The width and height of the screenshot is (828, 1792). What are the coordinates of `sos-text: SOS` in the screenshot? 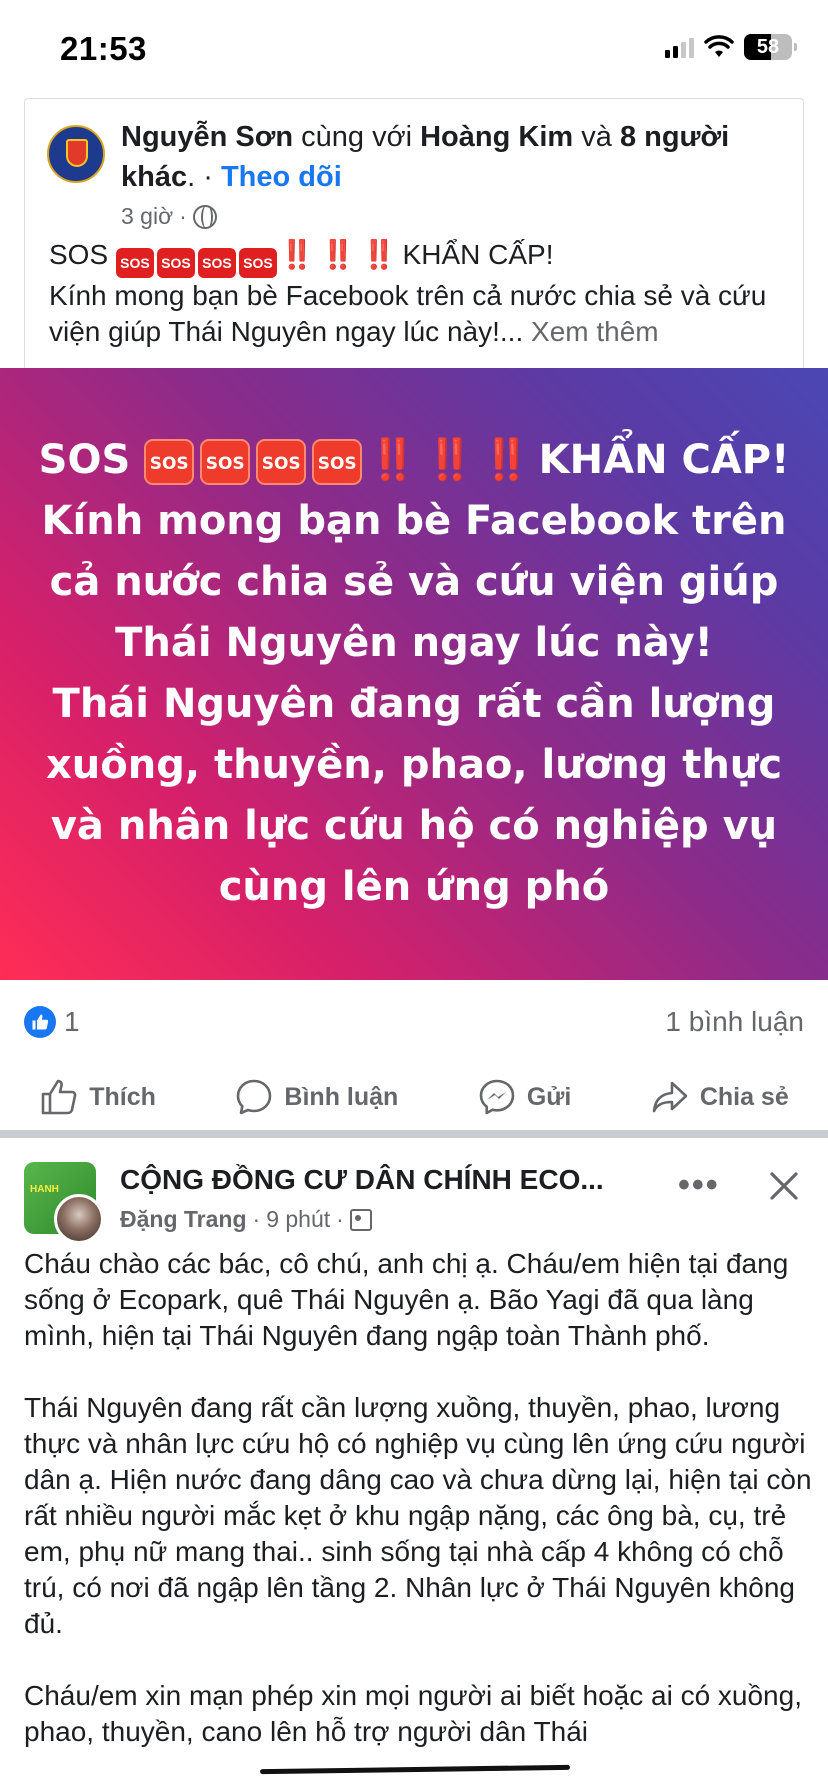 It's located at (79, 254).